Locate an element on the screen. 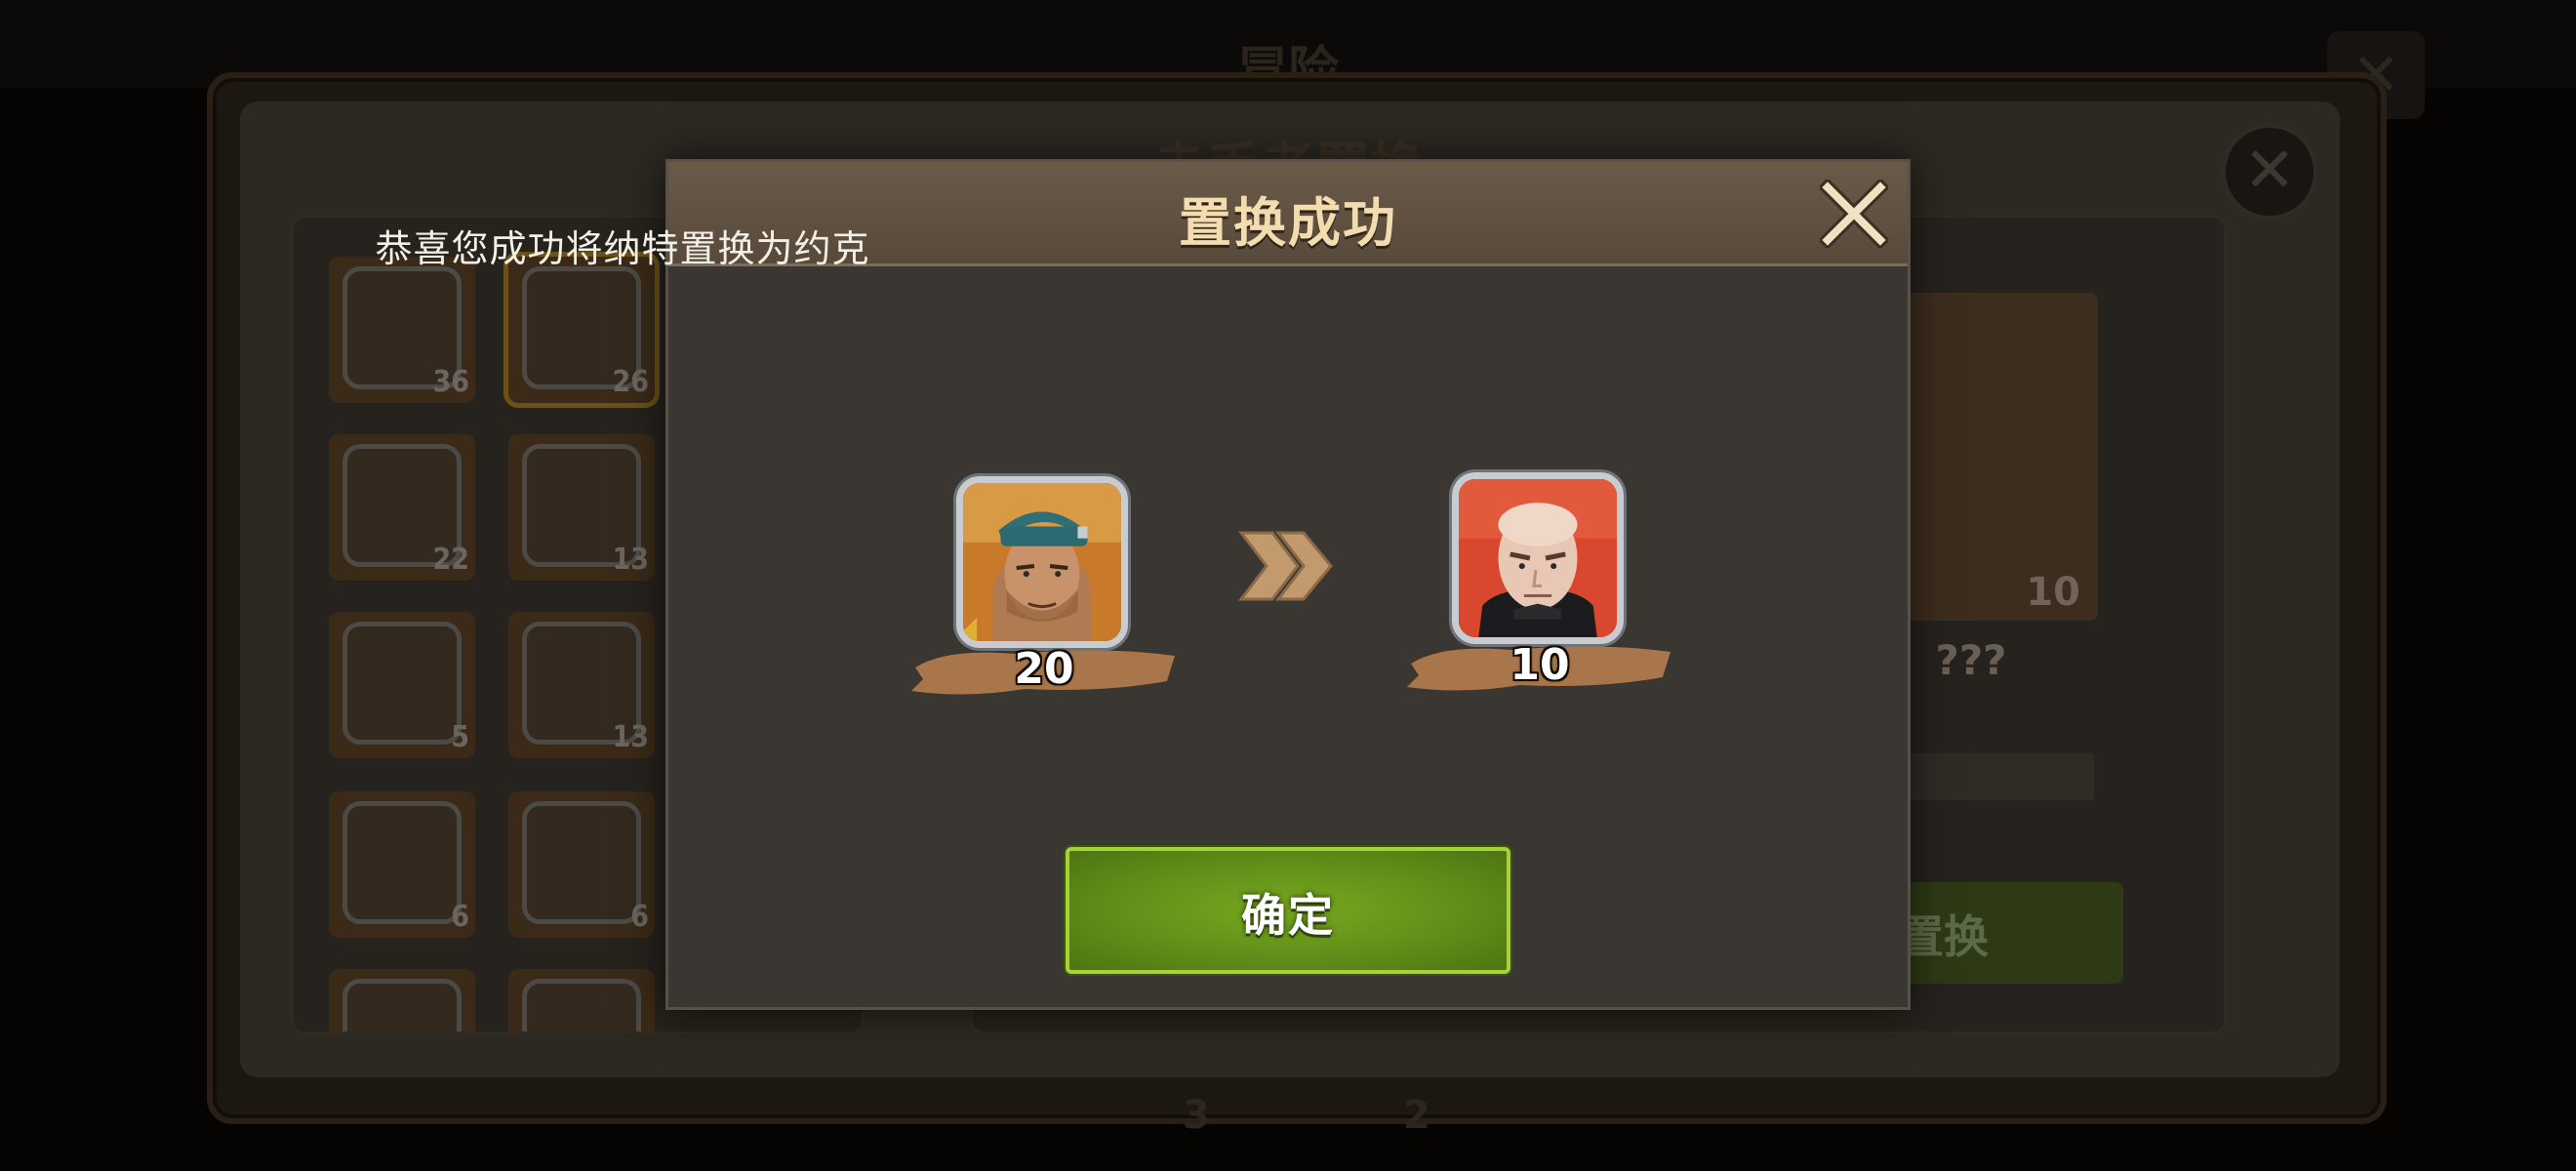  confirm-button: 确定 is located at coordinates (1288, 910).